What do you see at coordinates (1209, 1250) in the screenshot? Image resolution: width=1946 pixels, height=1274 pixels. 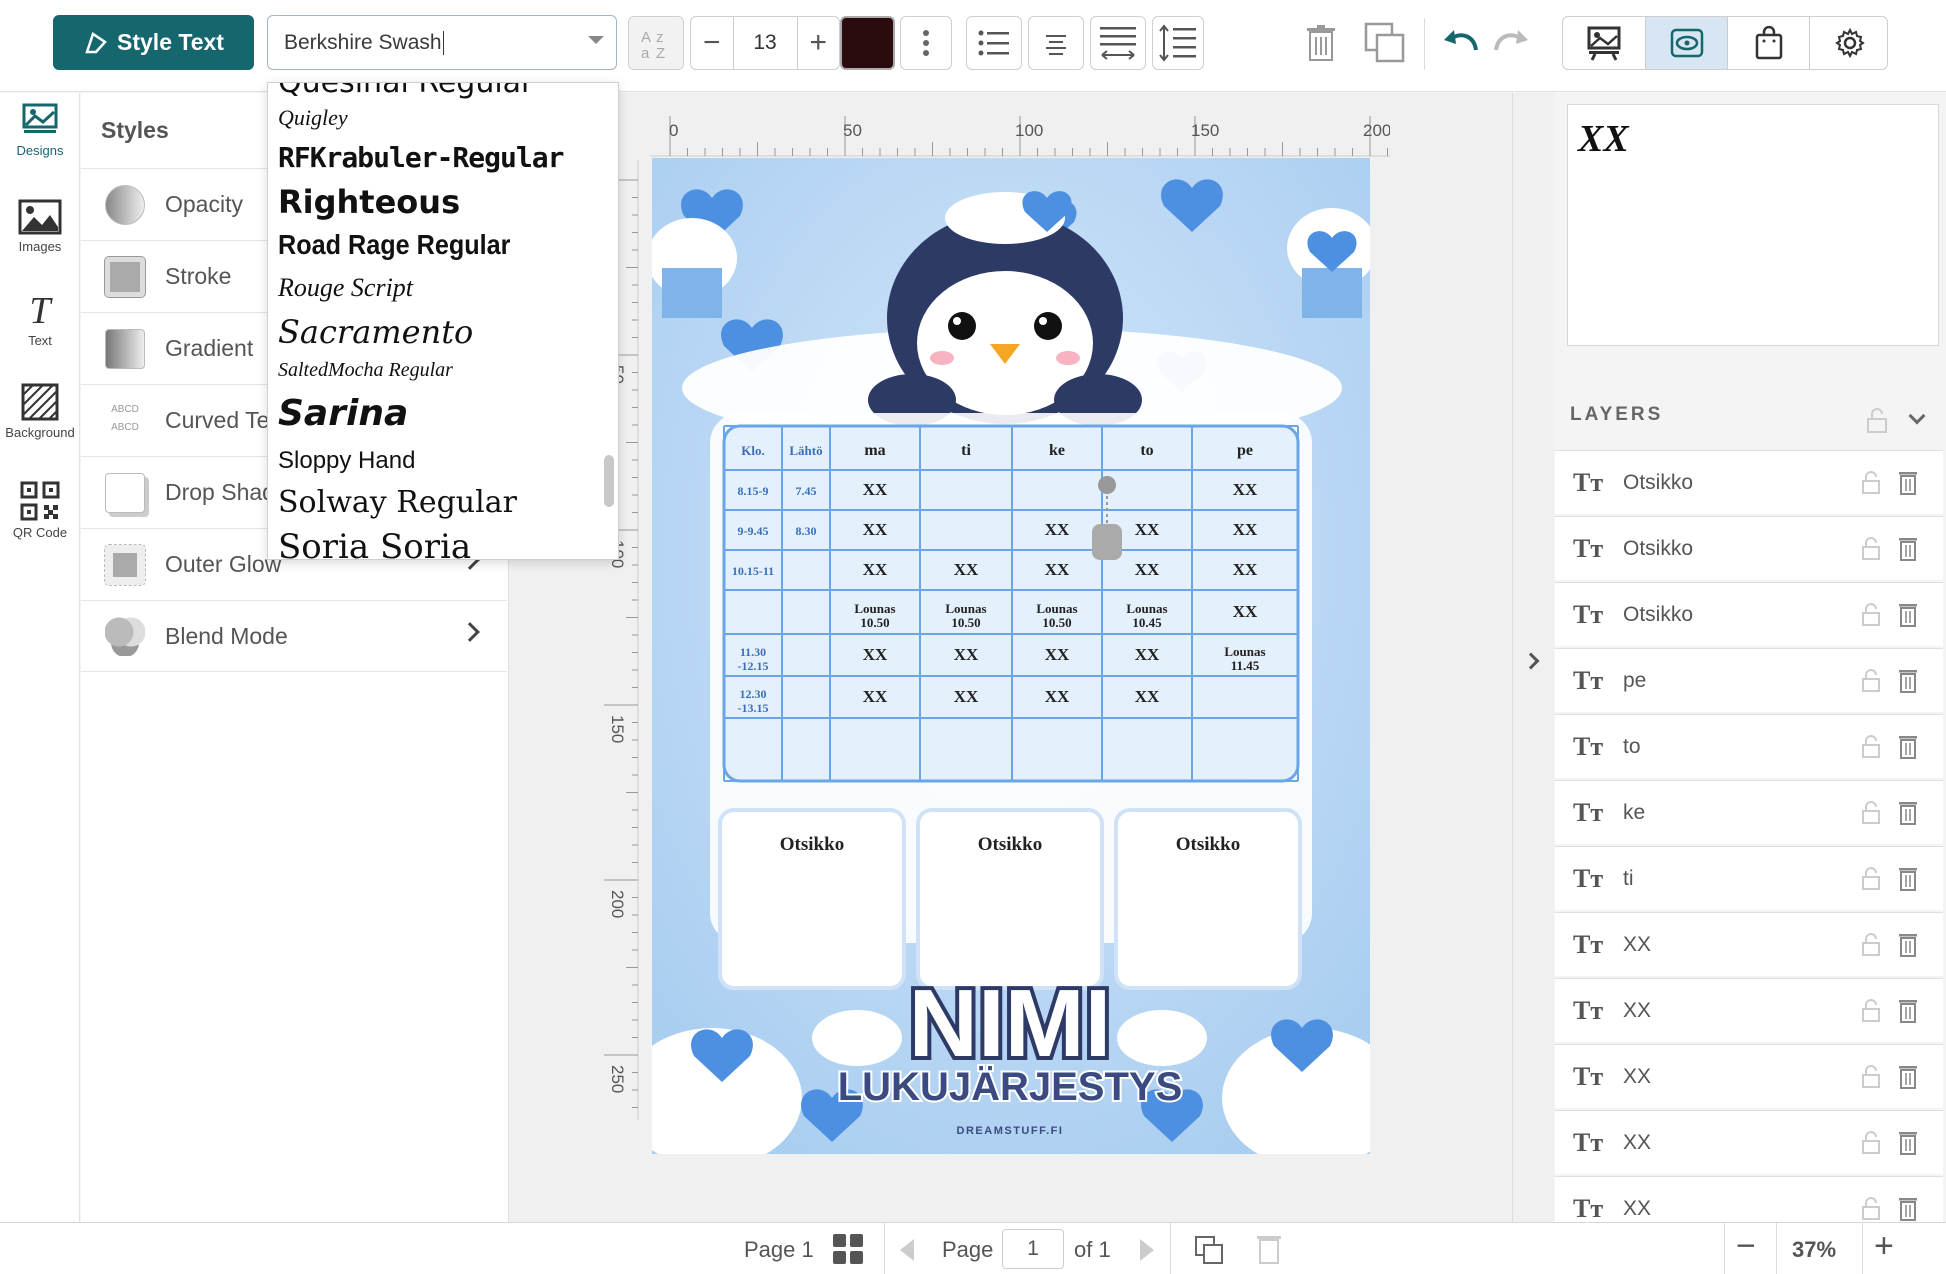 I see `duplicate-page-icon` at bounding box center [1209, 1250].